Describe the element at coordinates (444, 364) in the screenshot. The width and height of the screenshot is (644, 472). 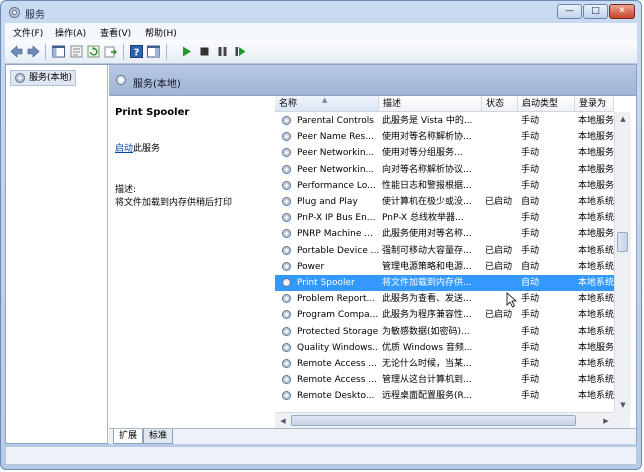
I see `service-row: Remote Access ... 无论什么时候，当某... 手动 本地系统` at that location.